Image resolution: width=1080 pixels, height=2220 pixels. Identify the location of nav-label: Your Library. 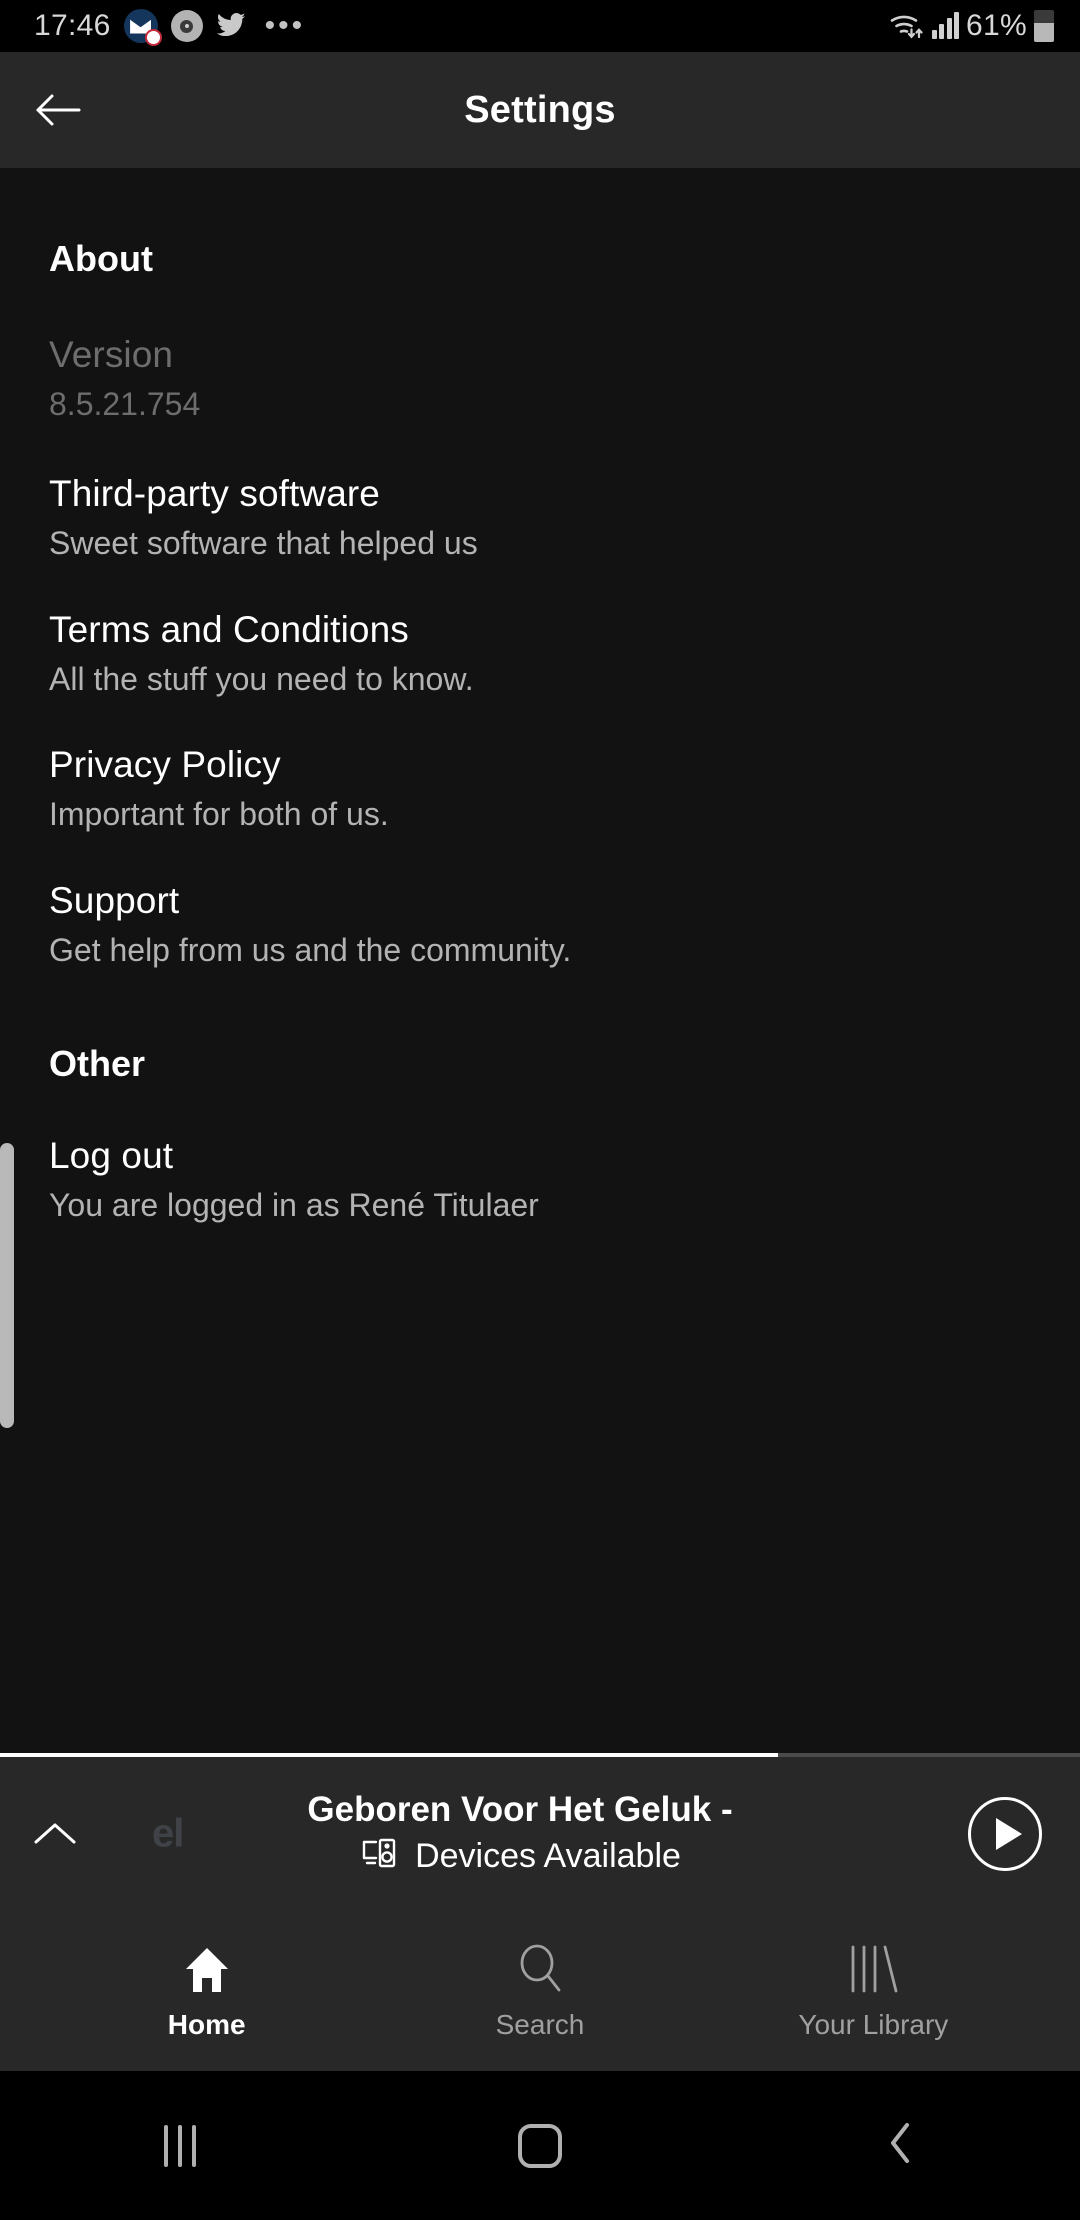
(873, 2024).